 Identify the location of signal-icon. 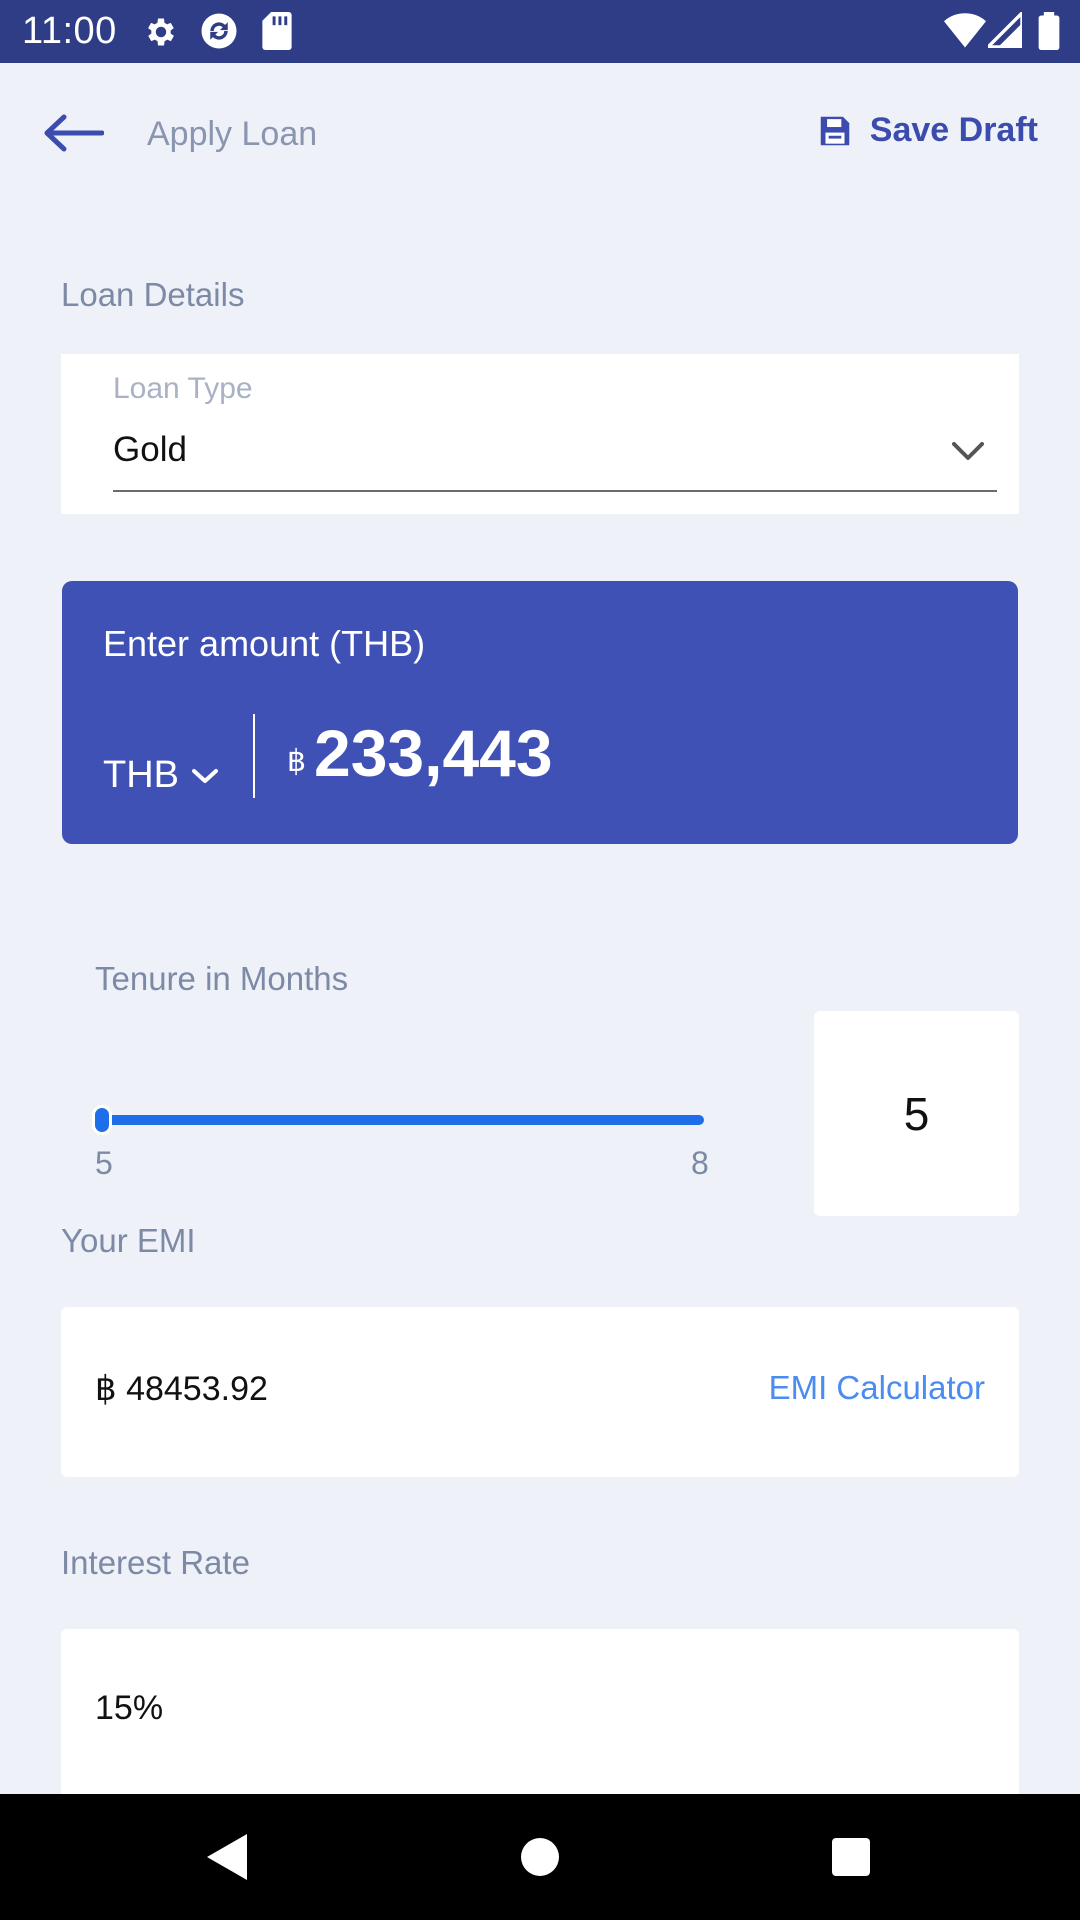
(1003, 30).